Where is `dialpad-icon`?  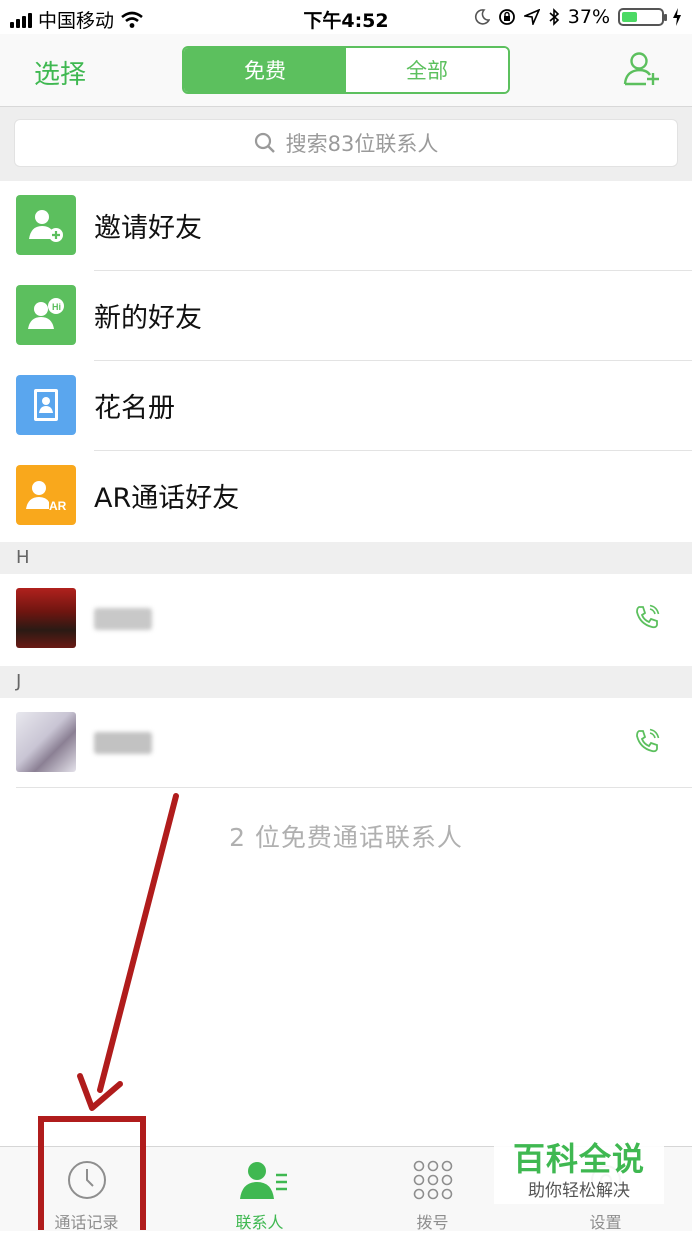 dialpad-icon is located at coordinates (433, 1180).